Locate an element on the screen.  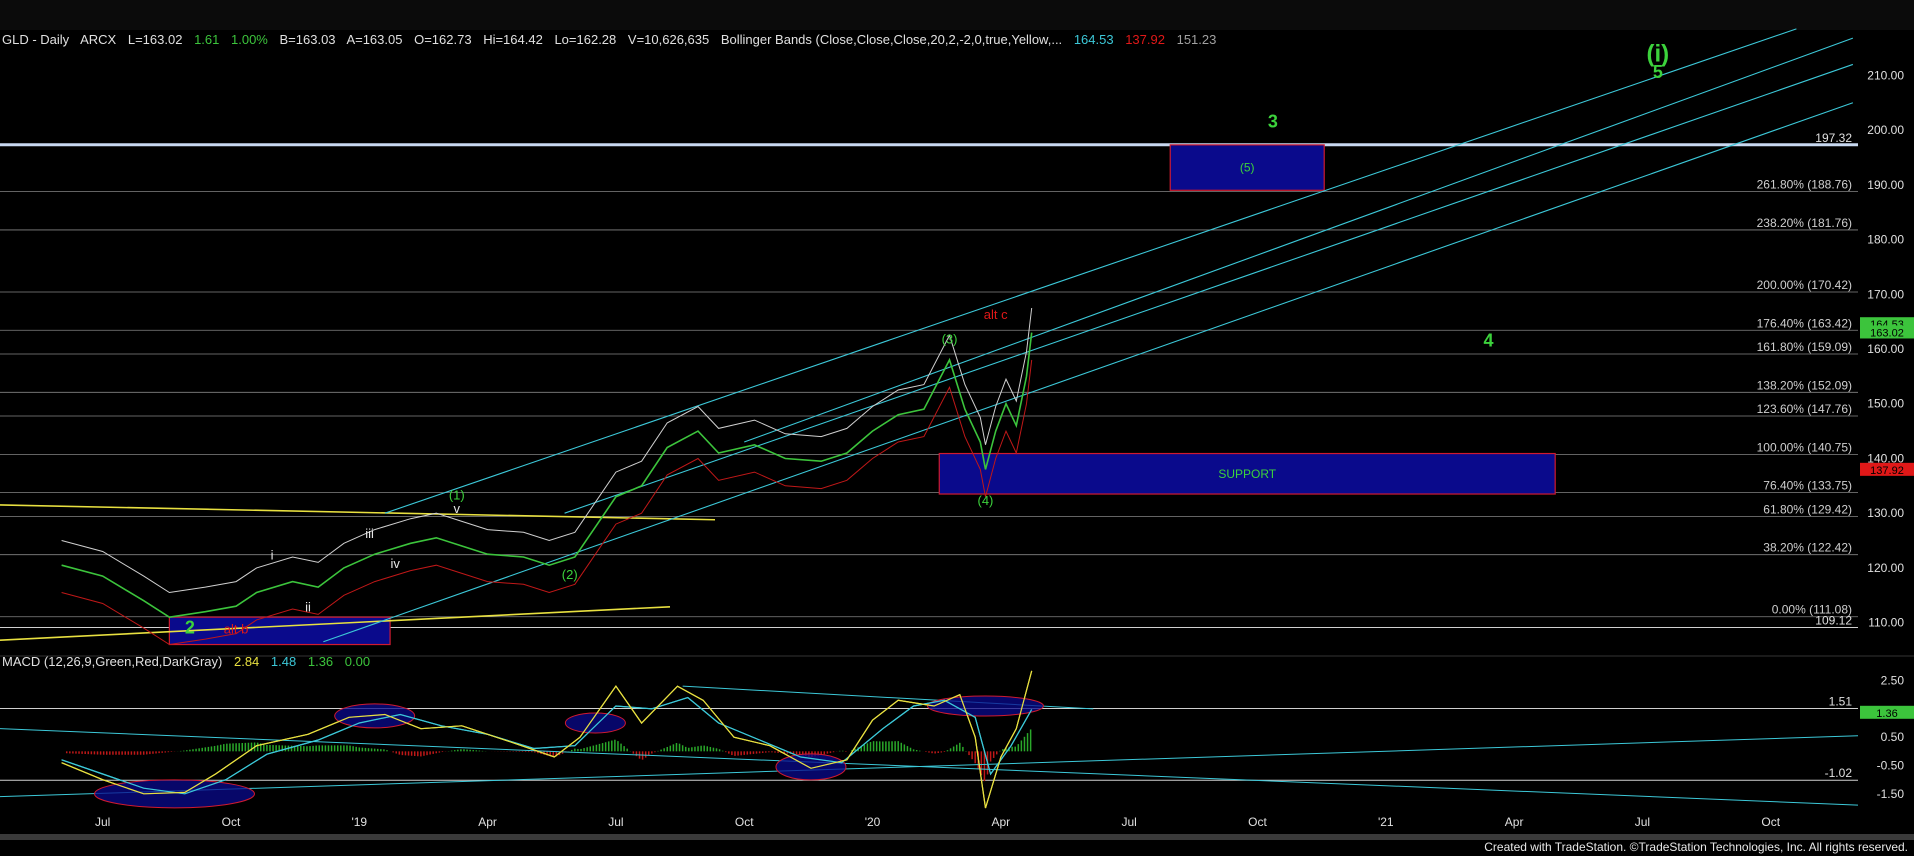
wave-label: (3) is located at coordinates (950, 339).